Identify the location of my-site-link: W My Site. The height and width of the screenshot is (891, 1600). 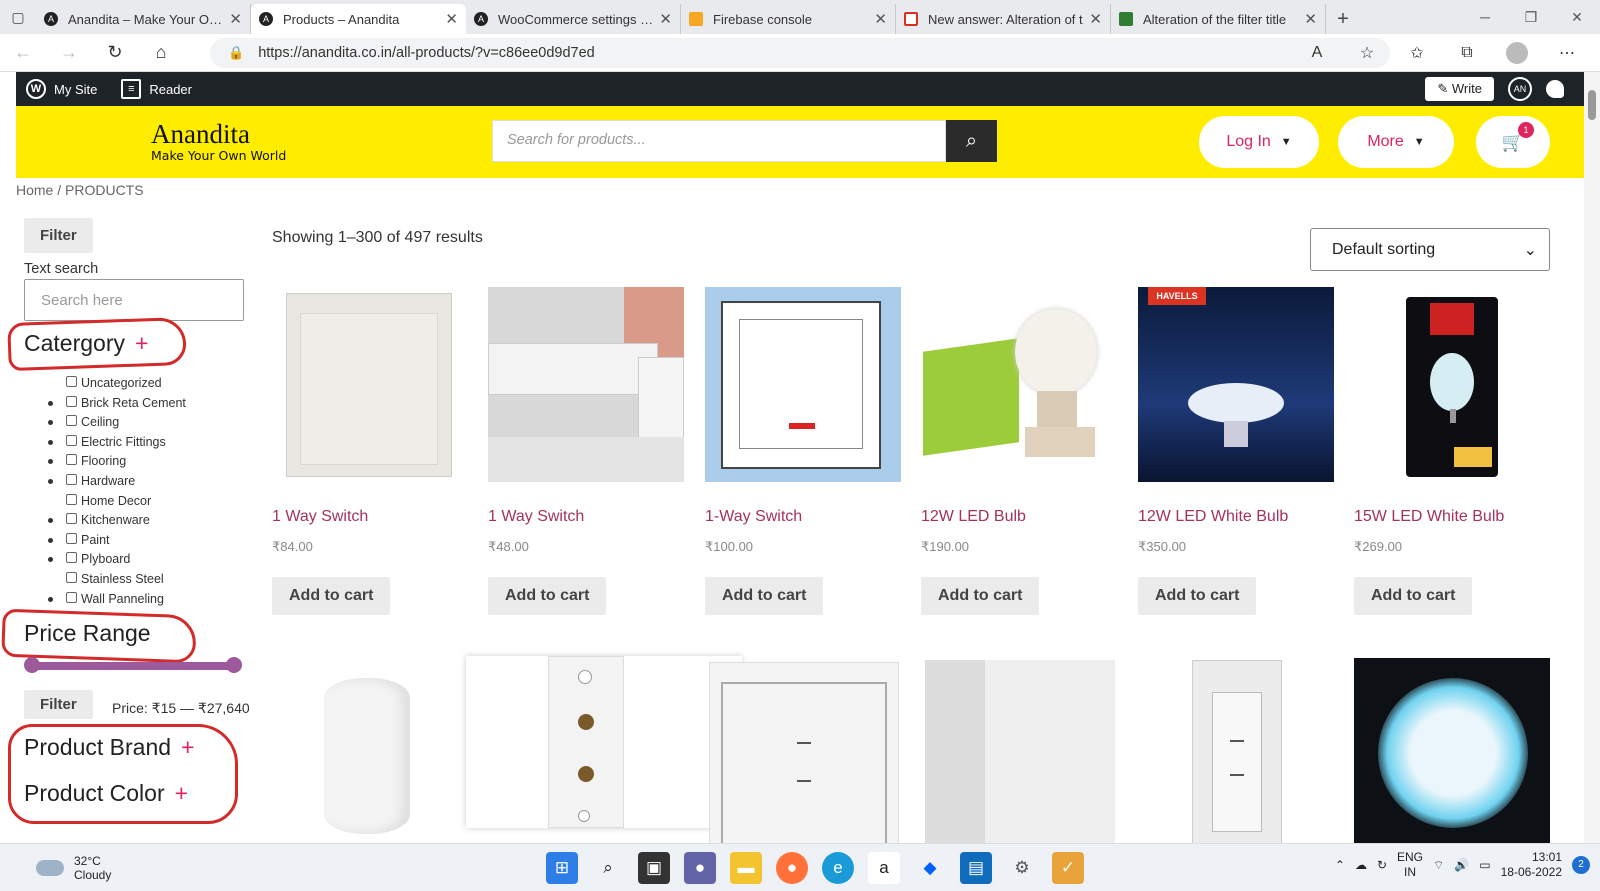
(61, 89).